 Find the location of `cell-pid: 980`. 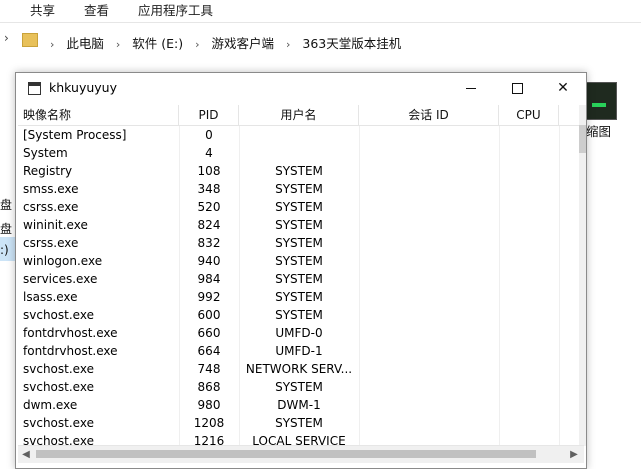

cell-pid: 980 is located at coordinates (209, 405).